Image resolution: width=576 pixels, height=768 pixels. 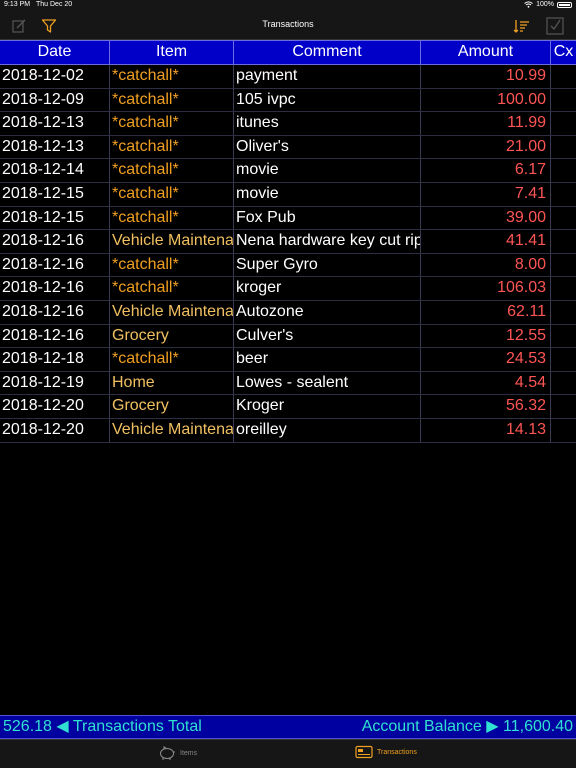 I want to click on status-right: 100%, so click(x=548, y=4).